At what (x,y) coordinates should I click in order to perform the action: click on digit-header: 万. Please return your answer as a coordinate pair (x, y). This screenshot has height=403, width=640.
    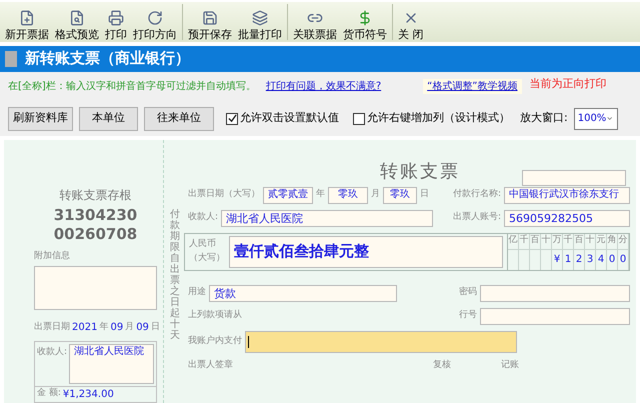
    Looking at the image, I should click on (557, 242).